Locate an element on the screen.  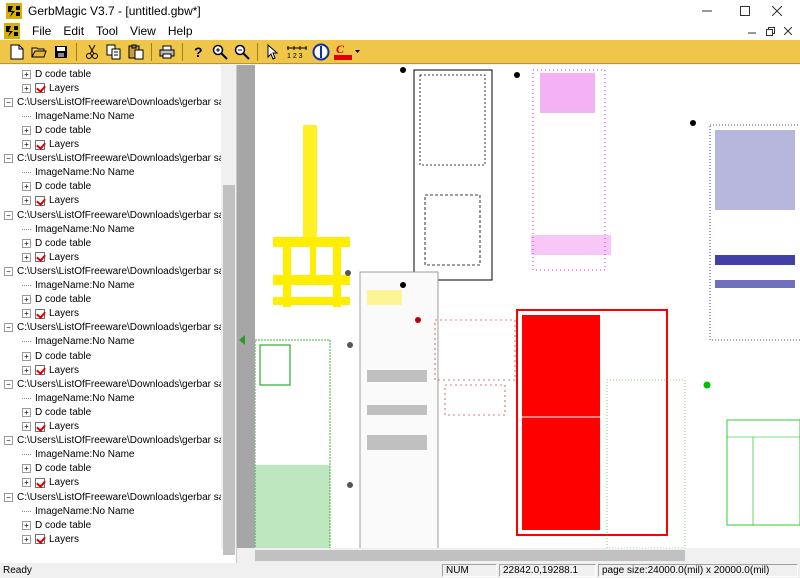
panel-splitter is located at coordinates (246, 314).